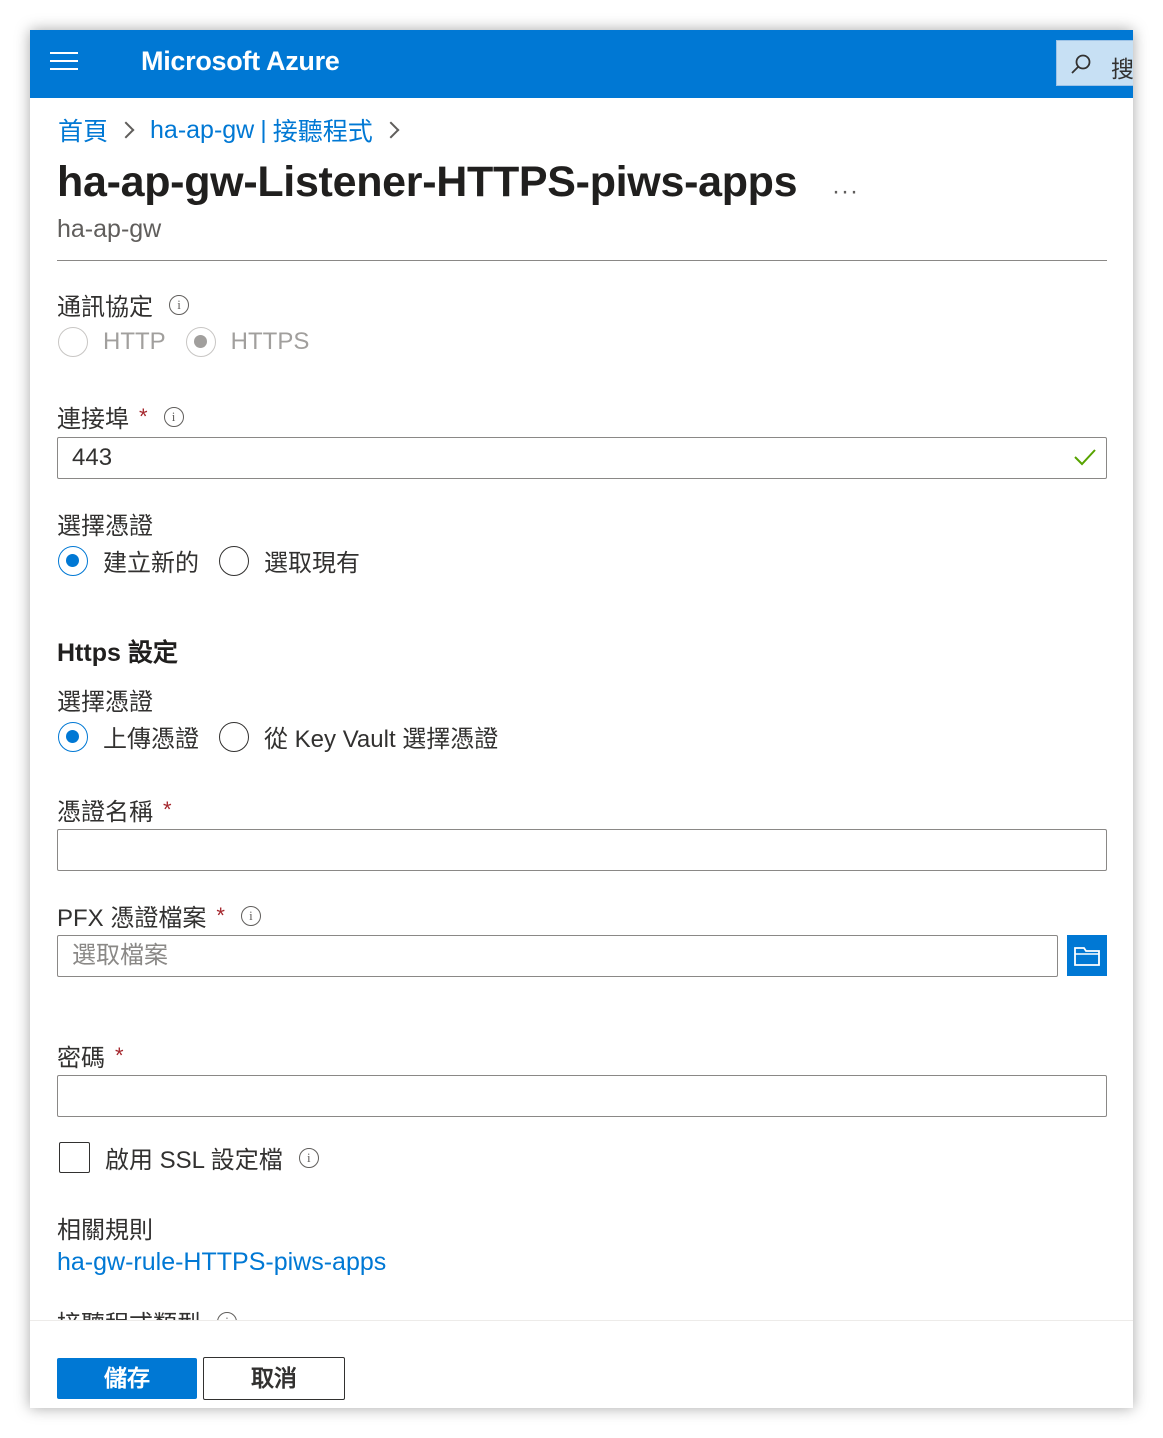 The width and height of the screenshot is (1163, 1438). I want to click on password-input, so click(582, 1096).